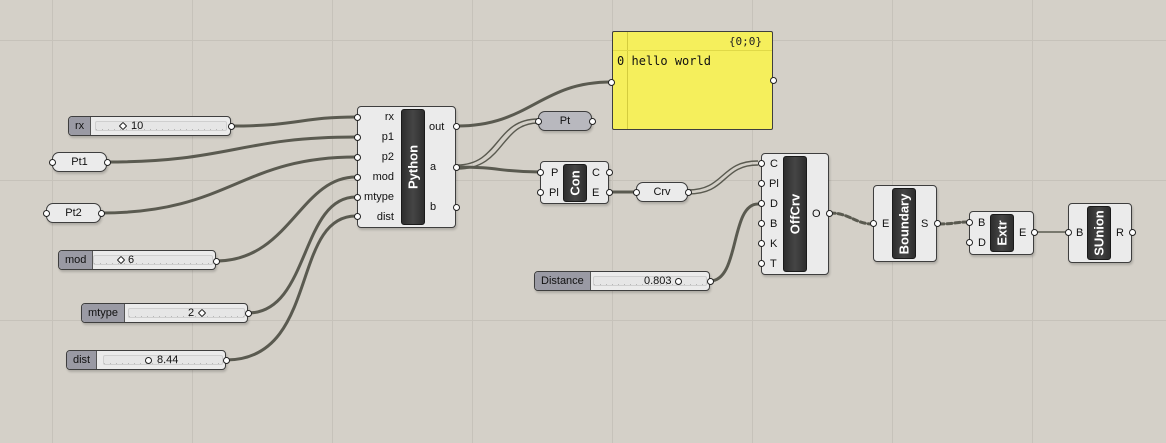 The width and height of the screenshot is (1166, 443). Describe the element at coordinates (383, 177) in the screenshot. I see `input-mod: mod` at that location.